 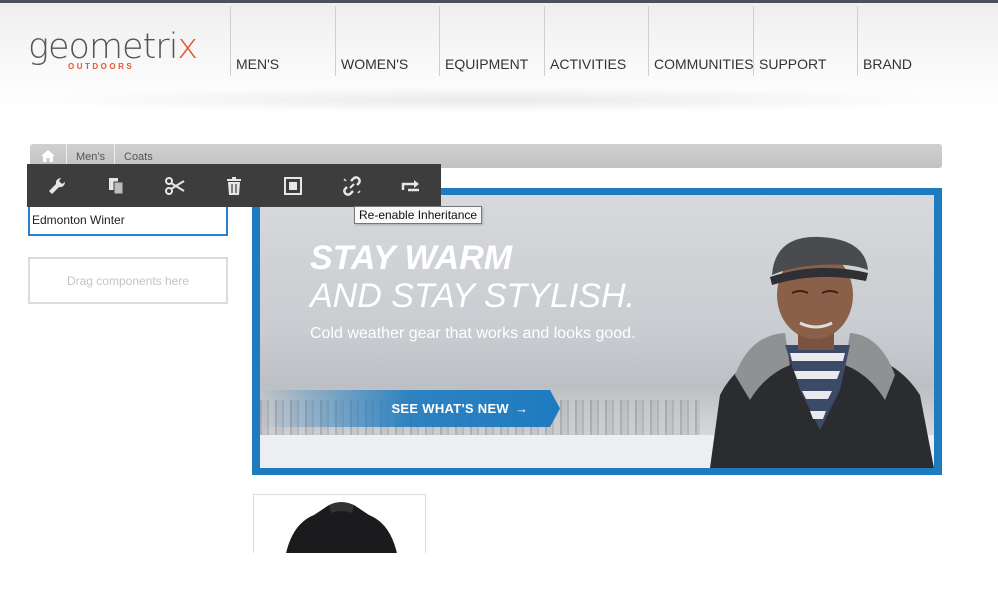 I want to click on hero-headline: STAY WARM, so click(x=411, y=258).